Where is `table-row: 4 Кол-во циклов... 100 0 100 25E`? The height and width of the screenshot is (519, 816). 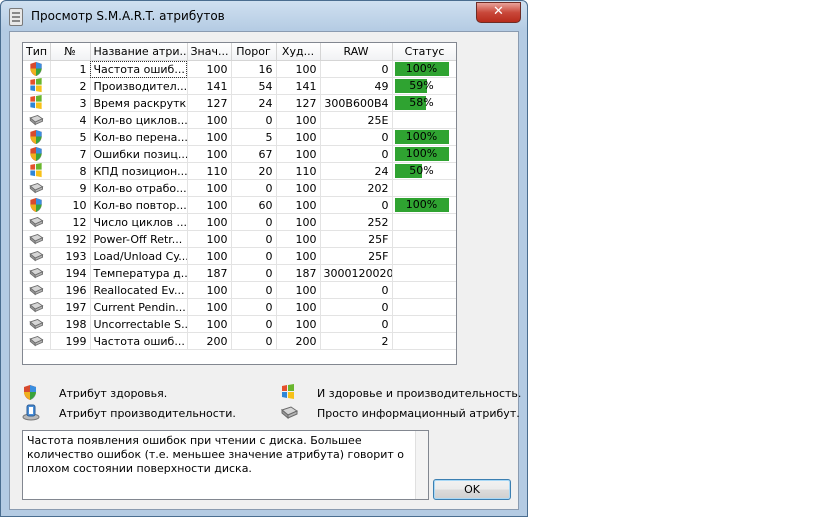 table-row: 4 Кол-во циклов... 100 0 100 25E is located at coordinates (239, 120).